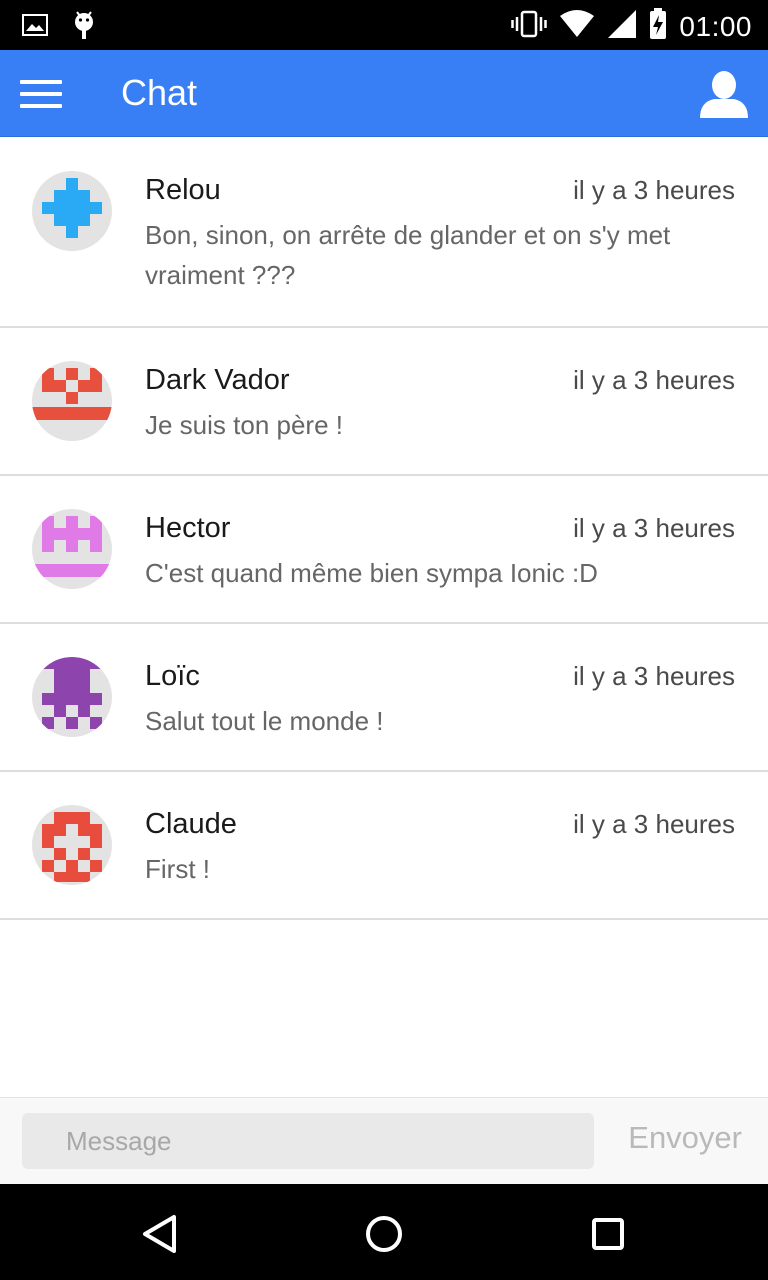 The width and height of the screenshot is (768, 1280). Describe the element at coordinates (35, 27) in the screenshot. I see `gallery-icon` at that location.